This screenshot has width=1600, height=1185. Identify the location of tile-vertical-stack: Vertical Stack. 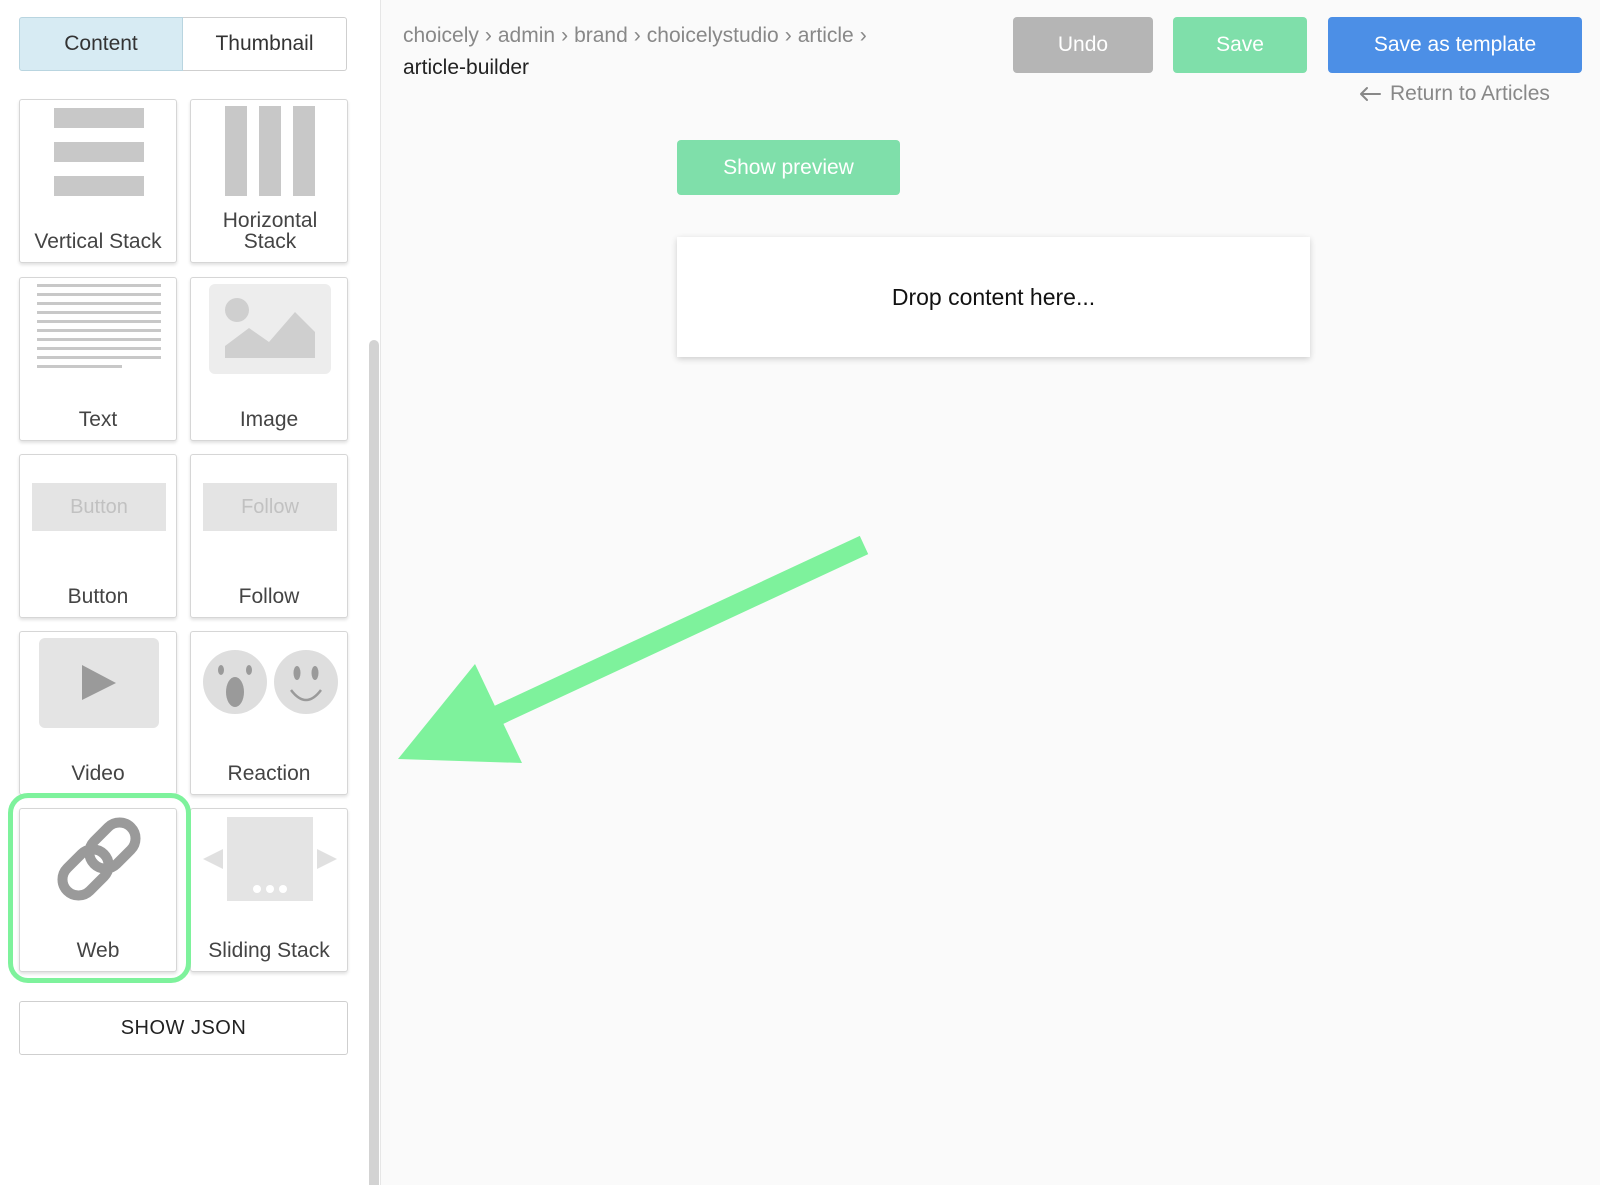
(98, 181).